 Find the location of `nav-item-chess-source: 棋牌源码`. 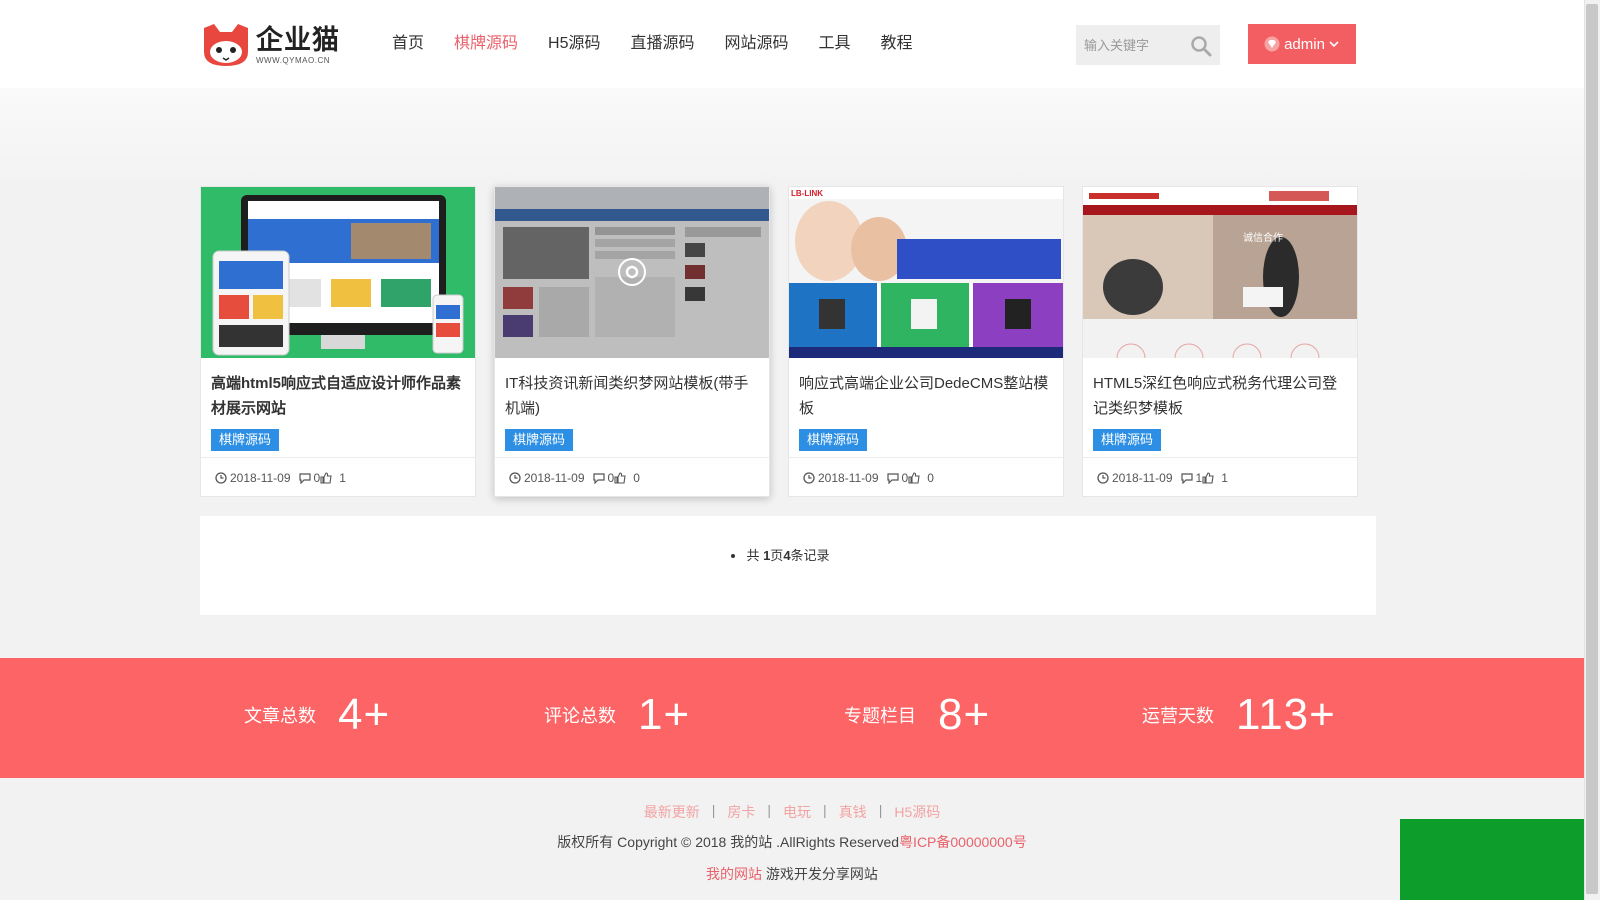

nav-item-chess-source: 棋牌源码 is located at coordinates (486, 44).